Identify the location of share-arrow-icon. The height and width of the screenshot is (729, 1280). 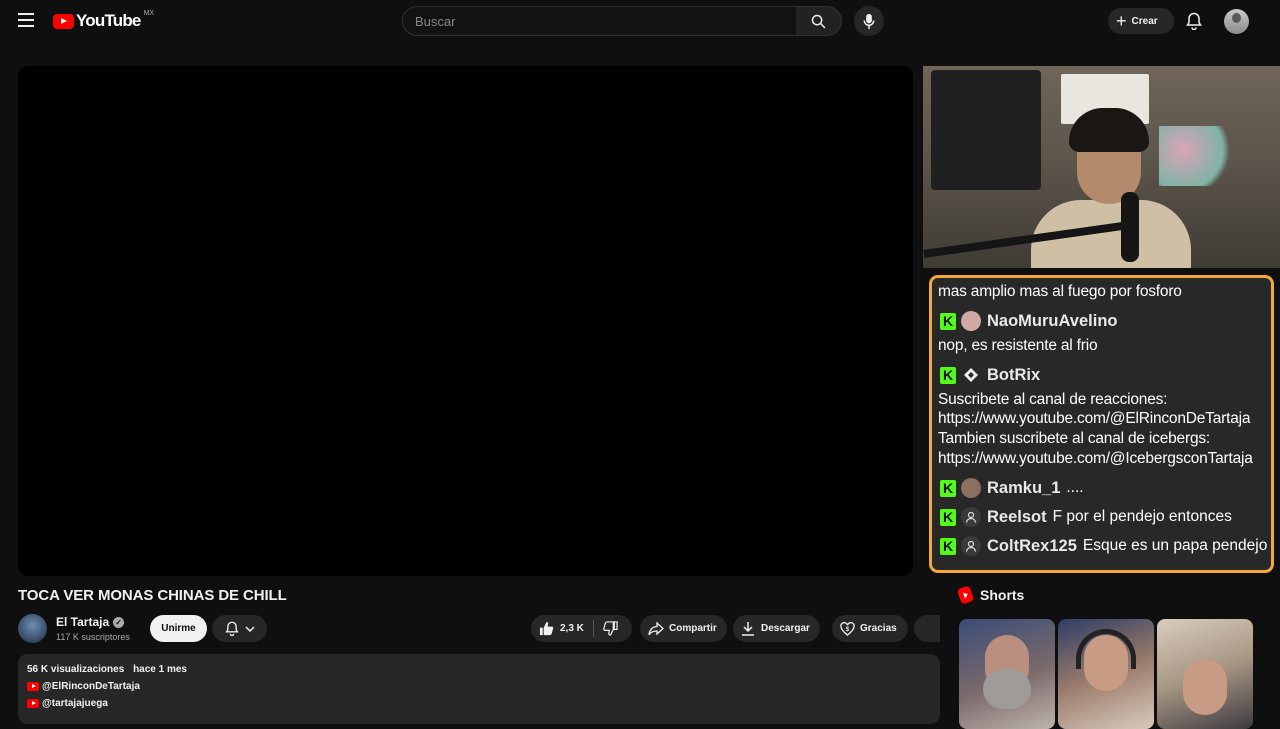
(656, 628).